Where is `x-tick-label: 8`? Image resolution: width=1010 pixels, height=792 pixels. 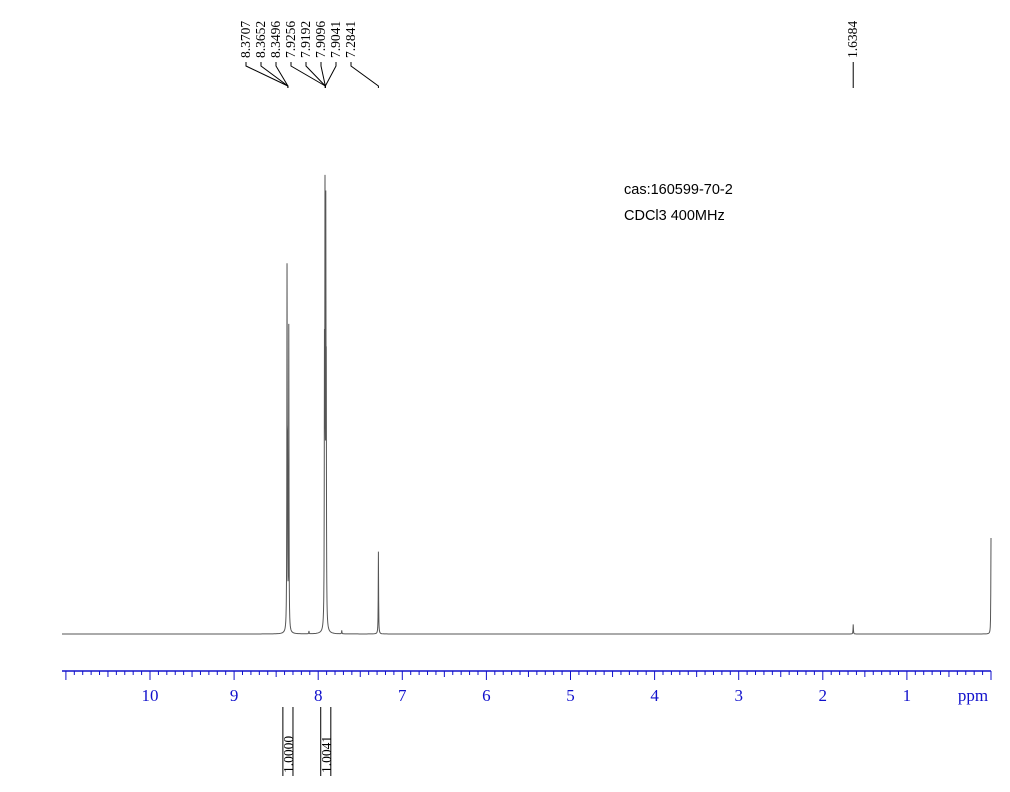 x-tick-label: 8 is located at coordinates (318, 695).